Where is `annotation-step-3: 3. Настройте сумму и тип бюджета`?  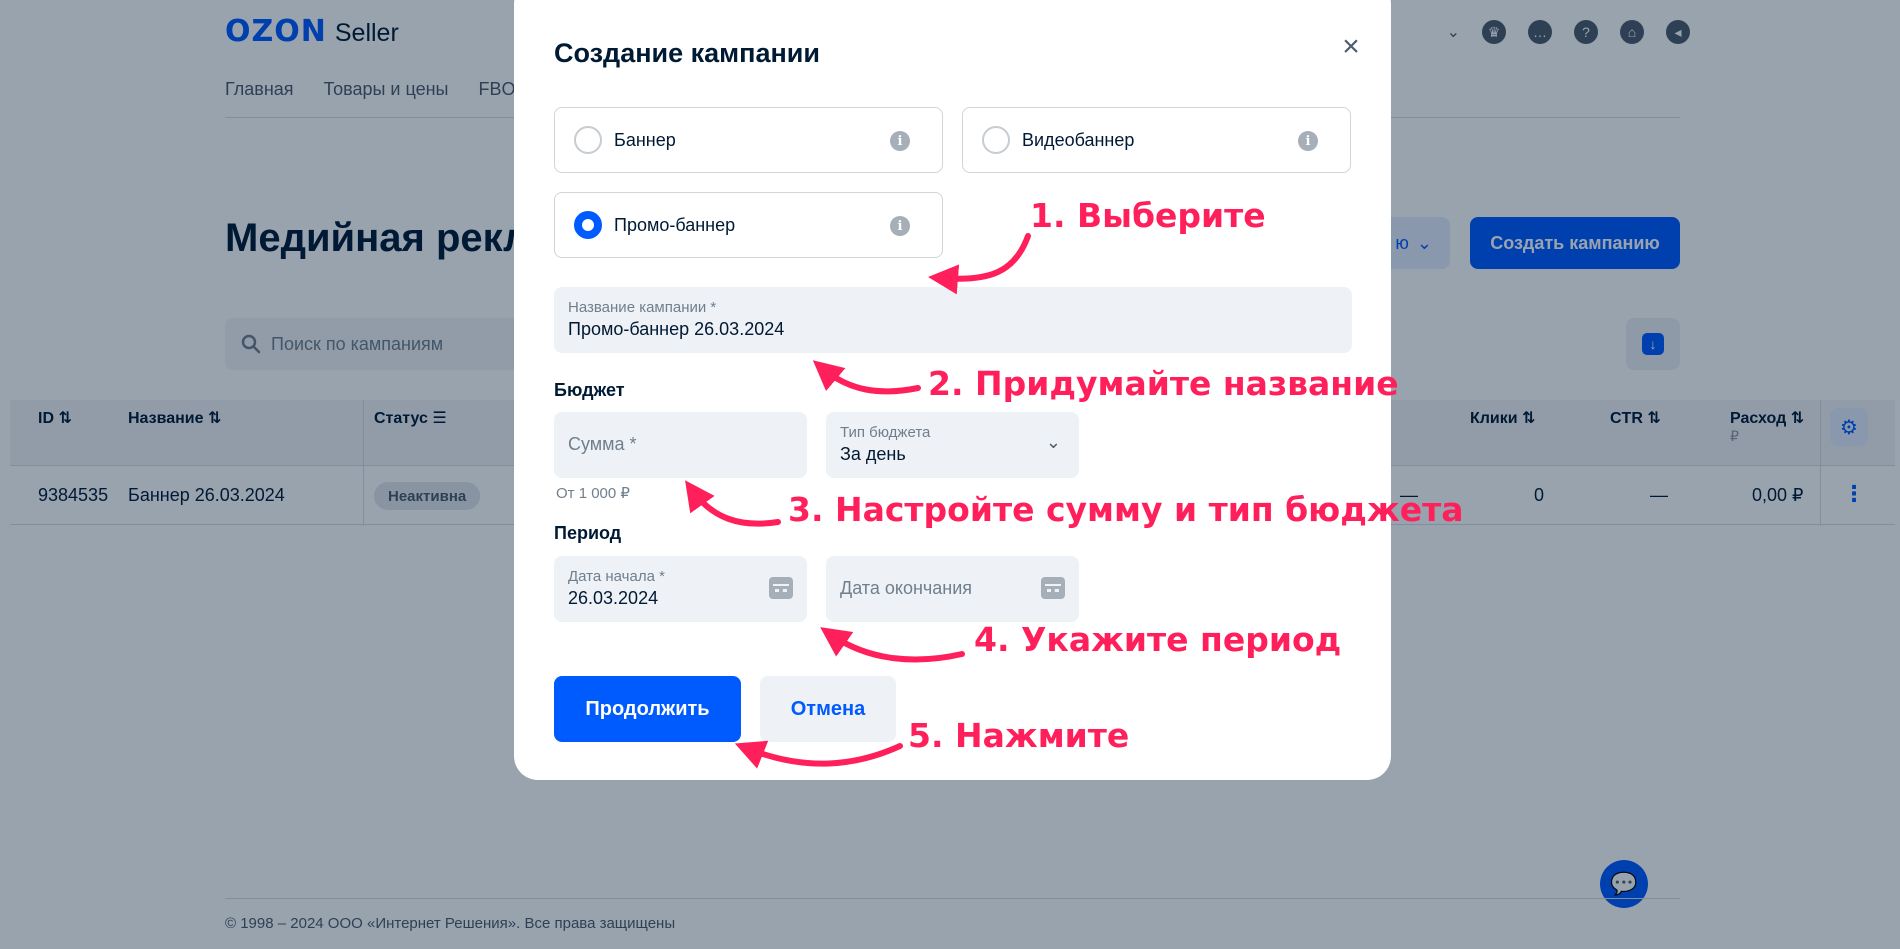
annotation-step-3: 3. Настройте сумму и тип бюджета is located at coordinates (1126, 509).